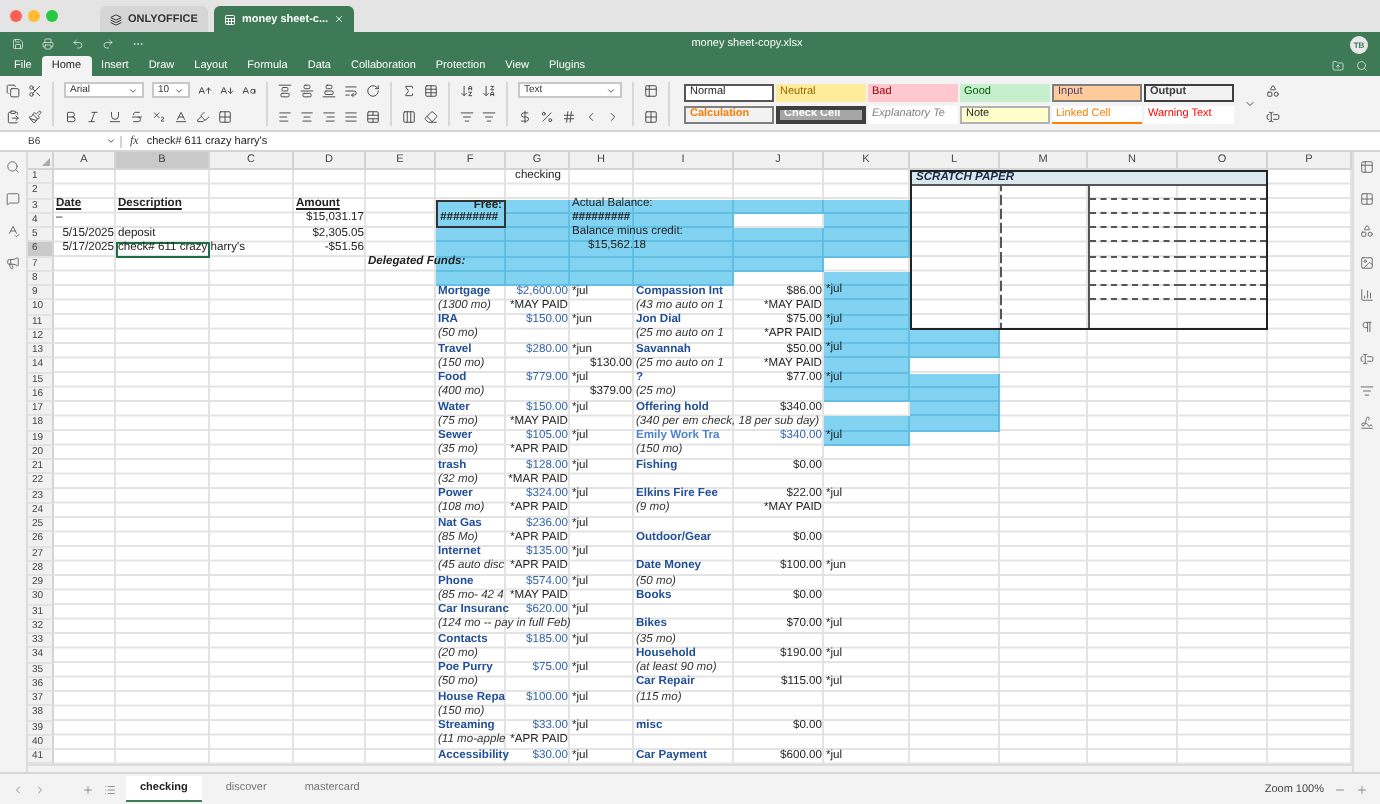  What do you see at coordinates (285, 116) in the screenshot?
I see `align-left-icon` at bounding box center [285, 116].